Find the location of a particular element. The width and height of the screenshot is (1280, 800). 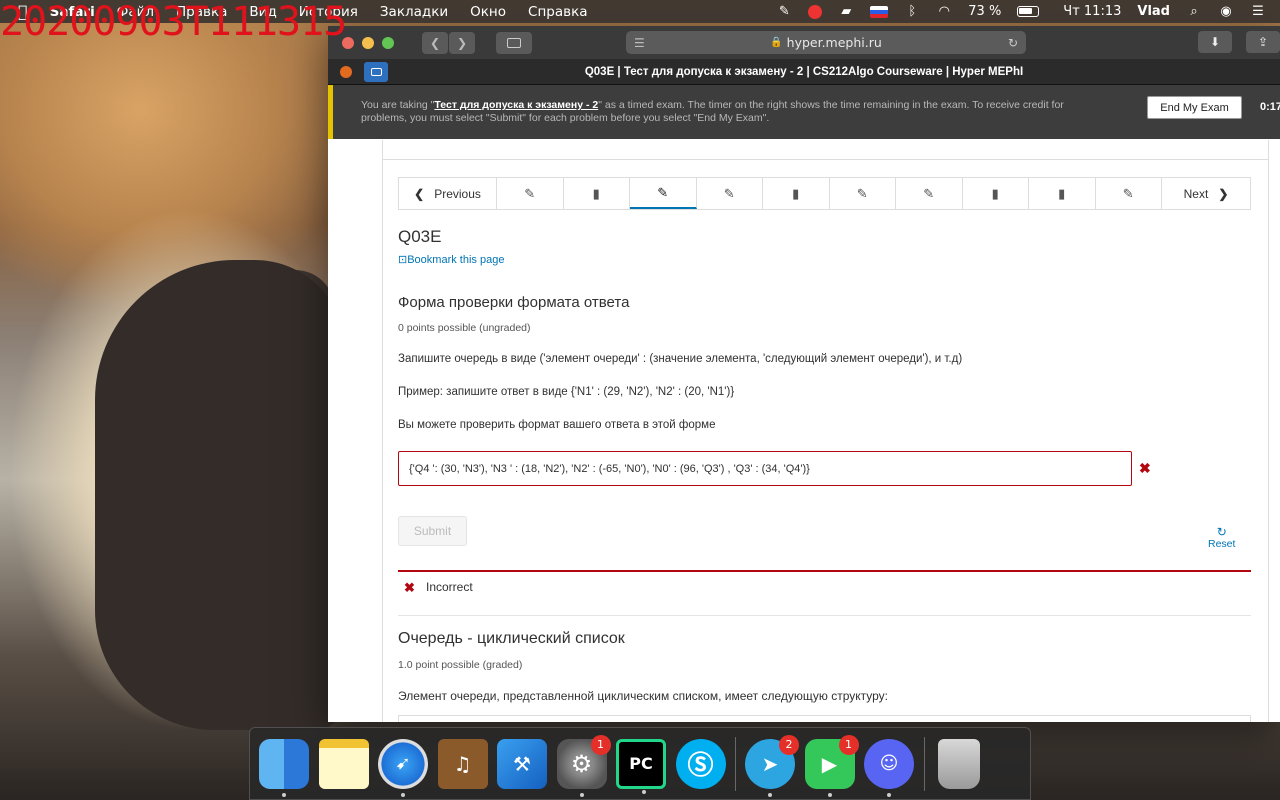

share-icon: ⇪ is located at coordinates (1263, 42).